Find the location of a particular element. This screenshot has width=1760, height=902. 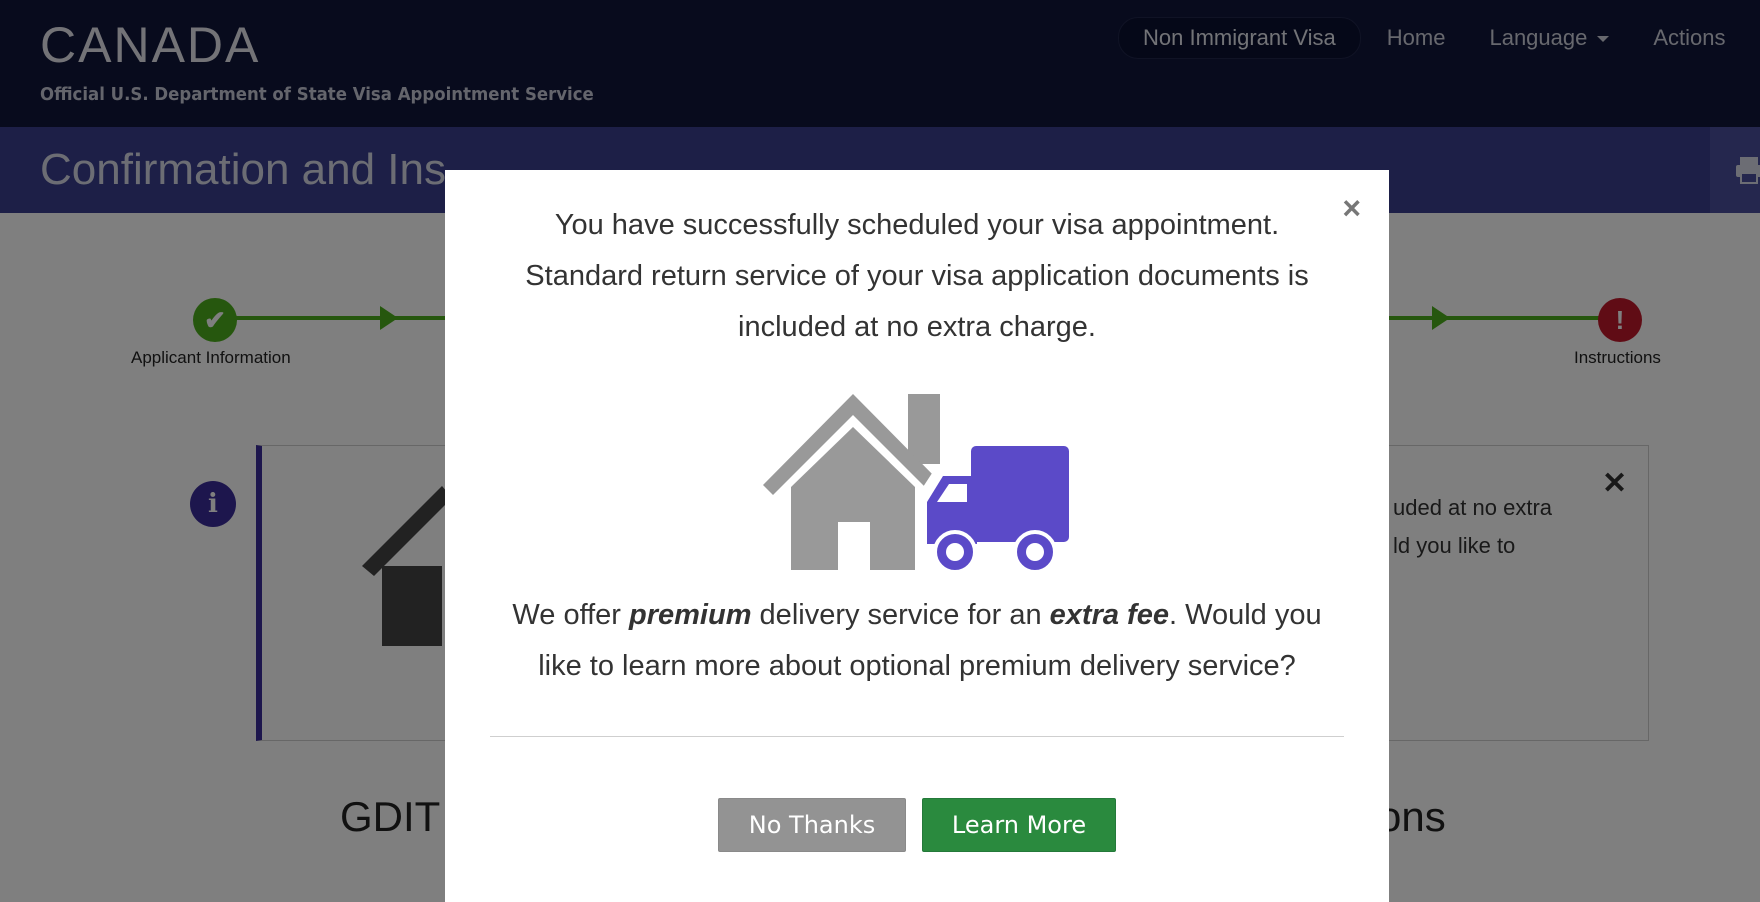

offer-premium-emphasis: premium is located at coordinates (690, 615).